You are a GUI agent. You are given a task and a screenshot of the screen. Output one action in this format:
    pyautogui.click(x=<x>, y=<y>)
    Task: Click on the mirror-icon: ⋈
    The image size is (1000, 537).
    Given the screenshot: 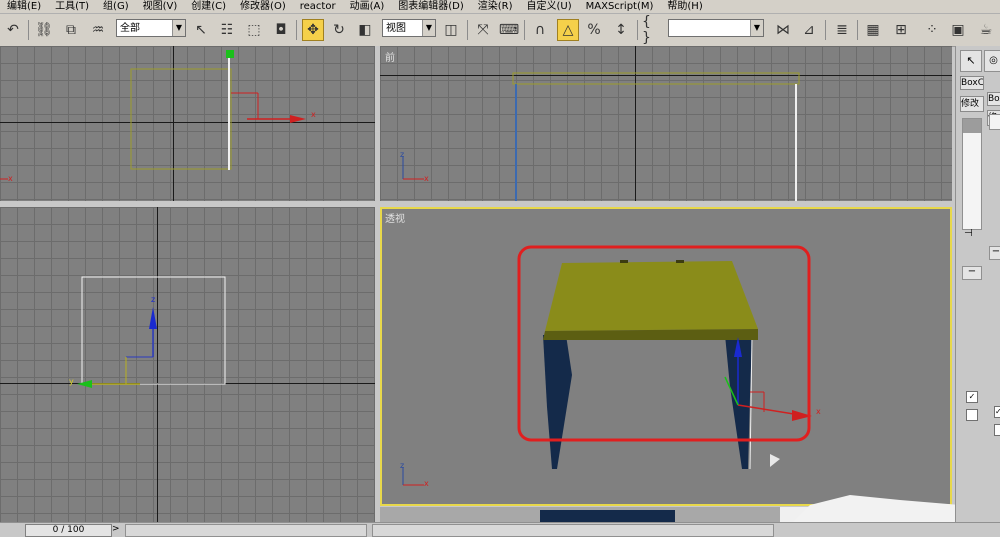 What is the action you would take?
    pyautogui.click(x=783, y=30)
    